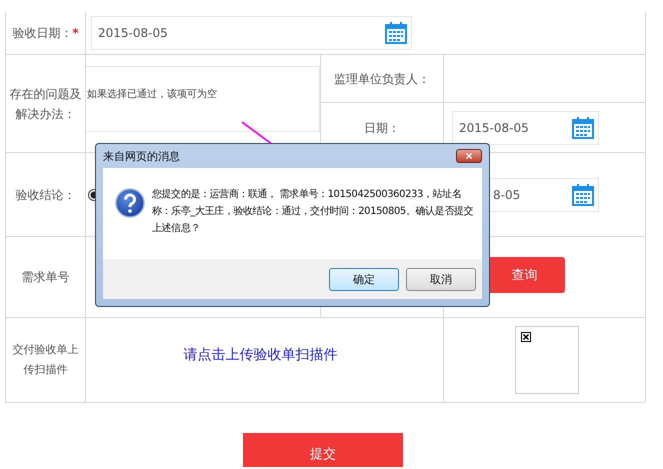  I want to click on field-label: 交付验收单上传扫描件, so click(46, 360).